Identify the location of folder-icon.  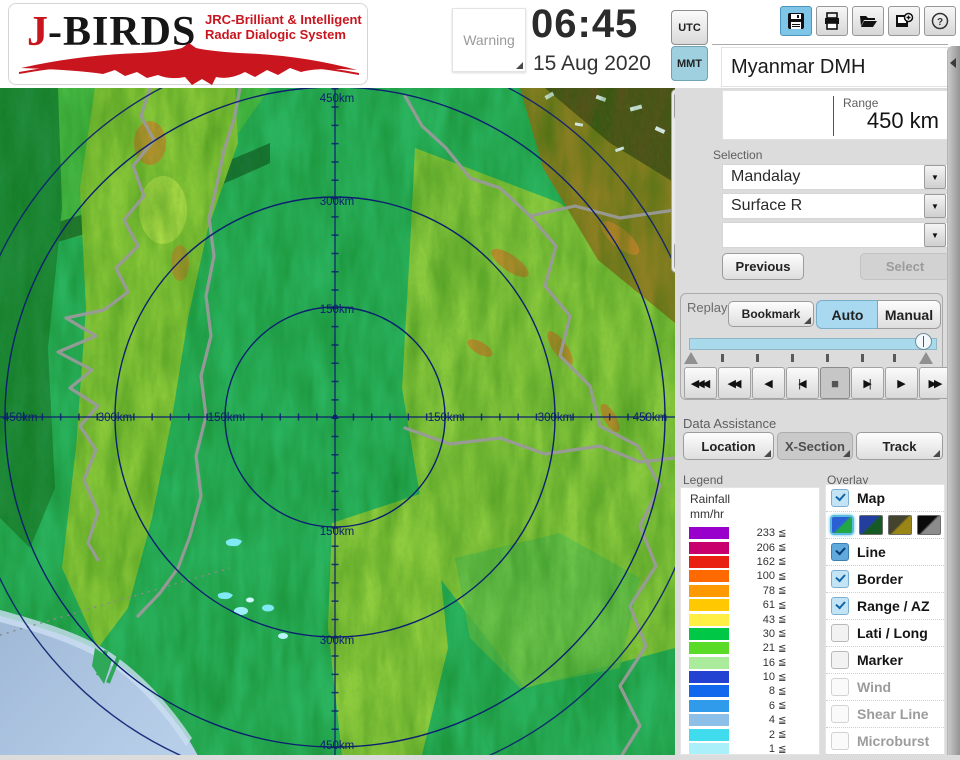
(868, 21).